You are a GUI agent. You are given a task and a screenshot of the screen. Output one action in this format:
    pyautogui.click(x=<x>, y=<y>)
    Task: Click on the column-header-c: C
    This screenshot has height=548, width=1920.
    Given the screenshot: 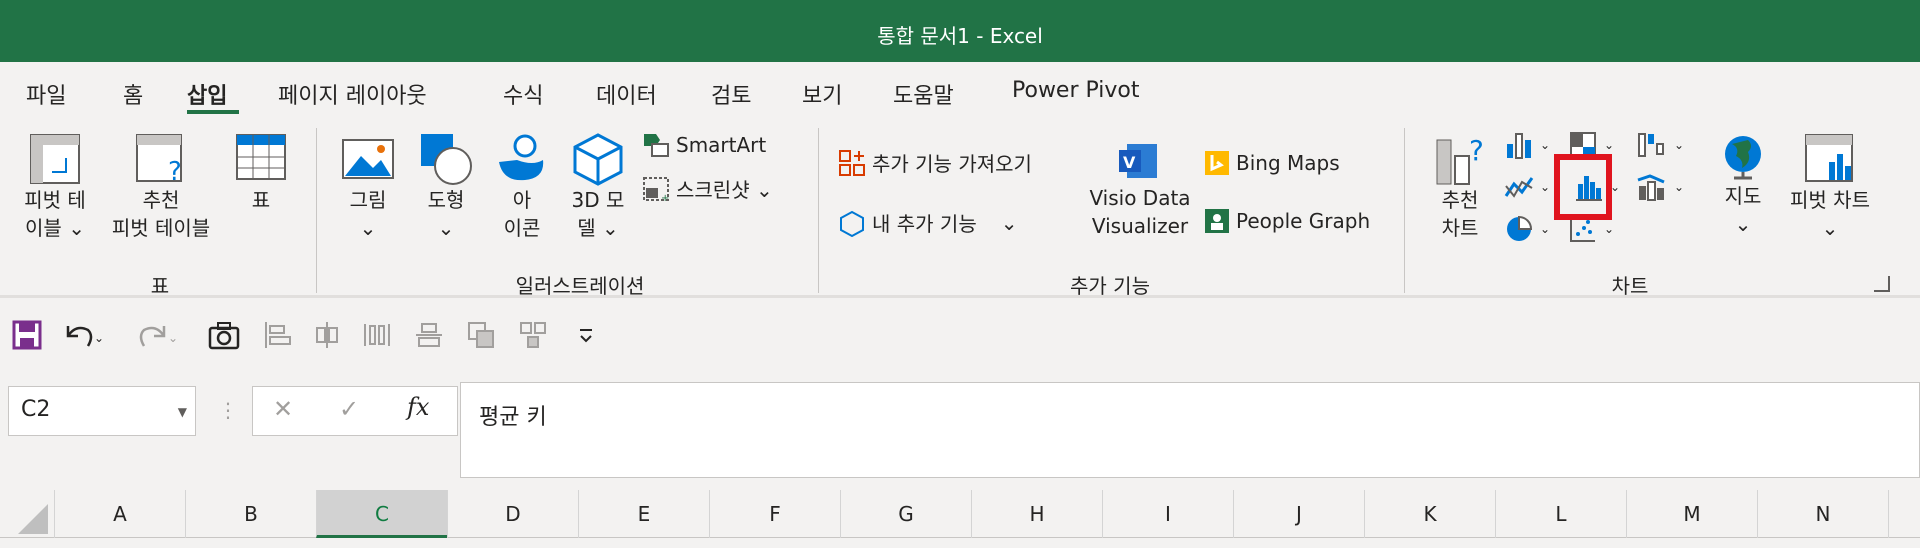 What is the action you would take?
    pyautogui.click(x=381, y=514)
    